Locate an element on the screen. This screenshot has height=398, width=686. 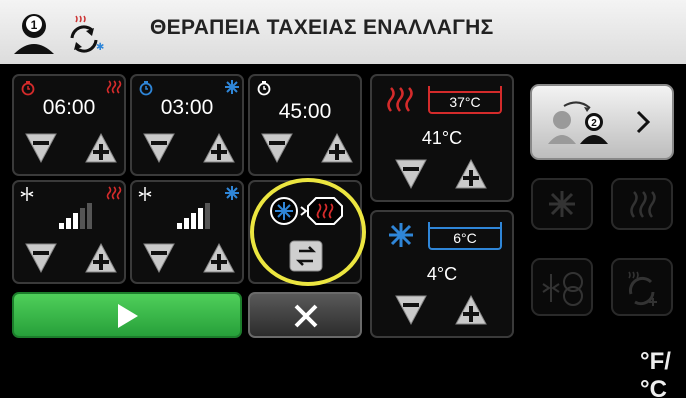
next-user-button: 2 is located at coordinates (602, 122).